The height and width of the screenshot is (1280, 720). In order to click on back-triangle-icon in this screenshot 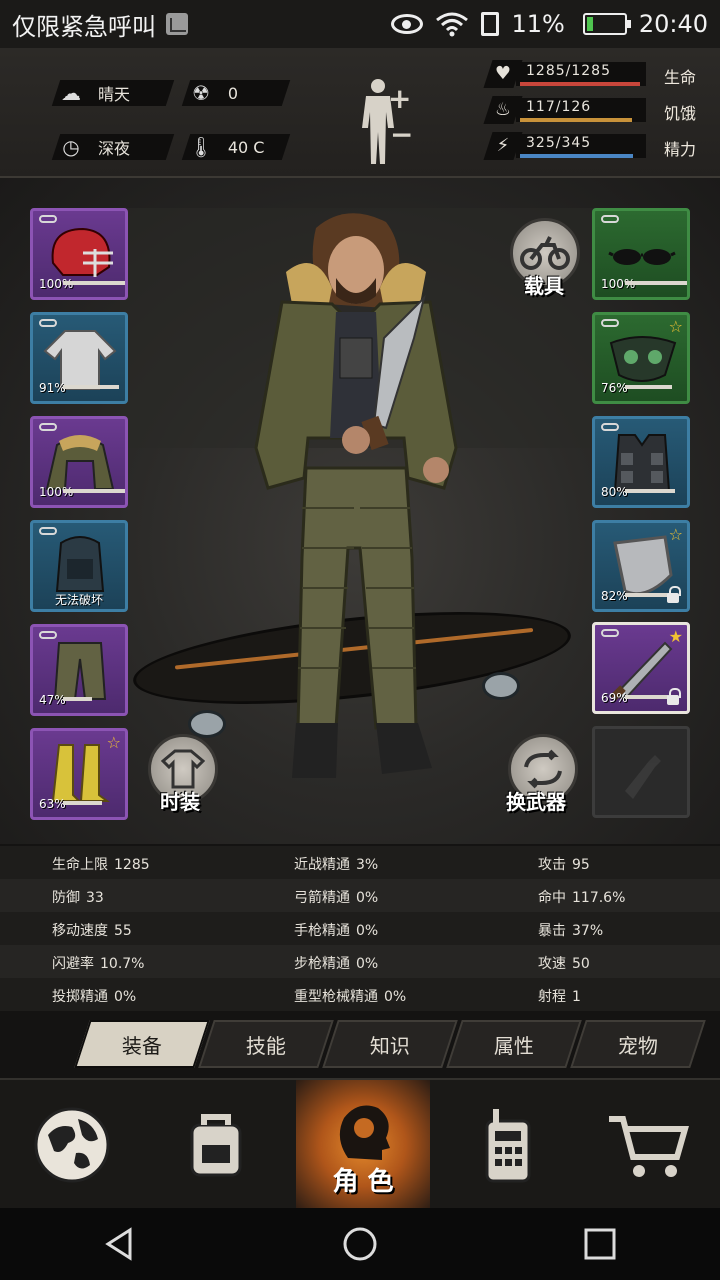, I will do `click(118, 1244)`.